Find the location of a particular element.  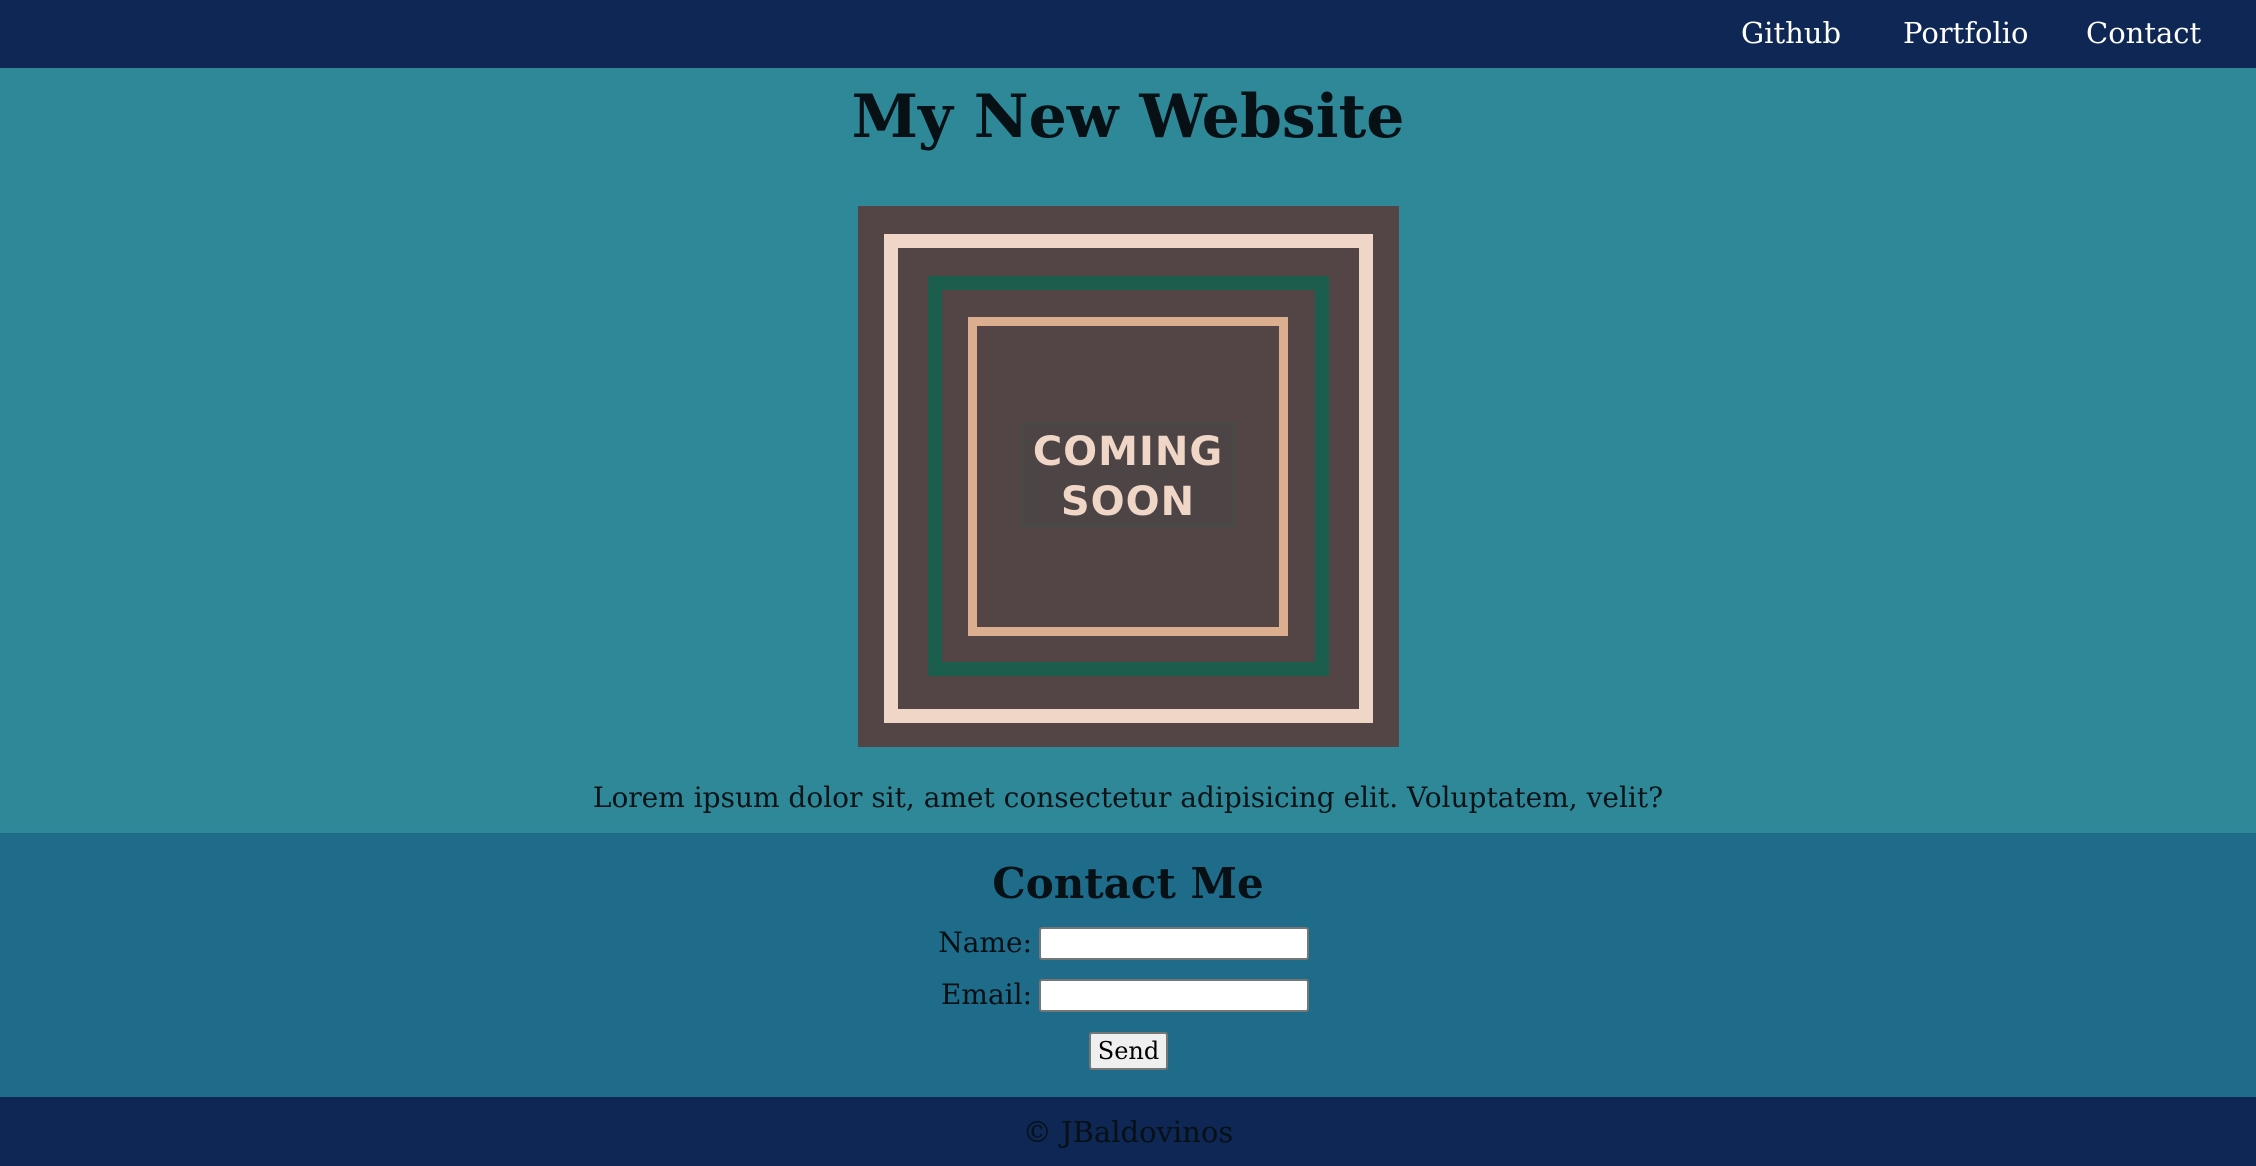

contact-title: Contact Me is located at coordinates (1128, 883).